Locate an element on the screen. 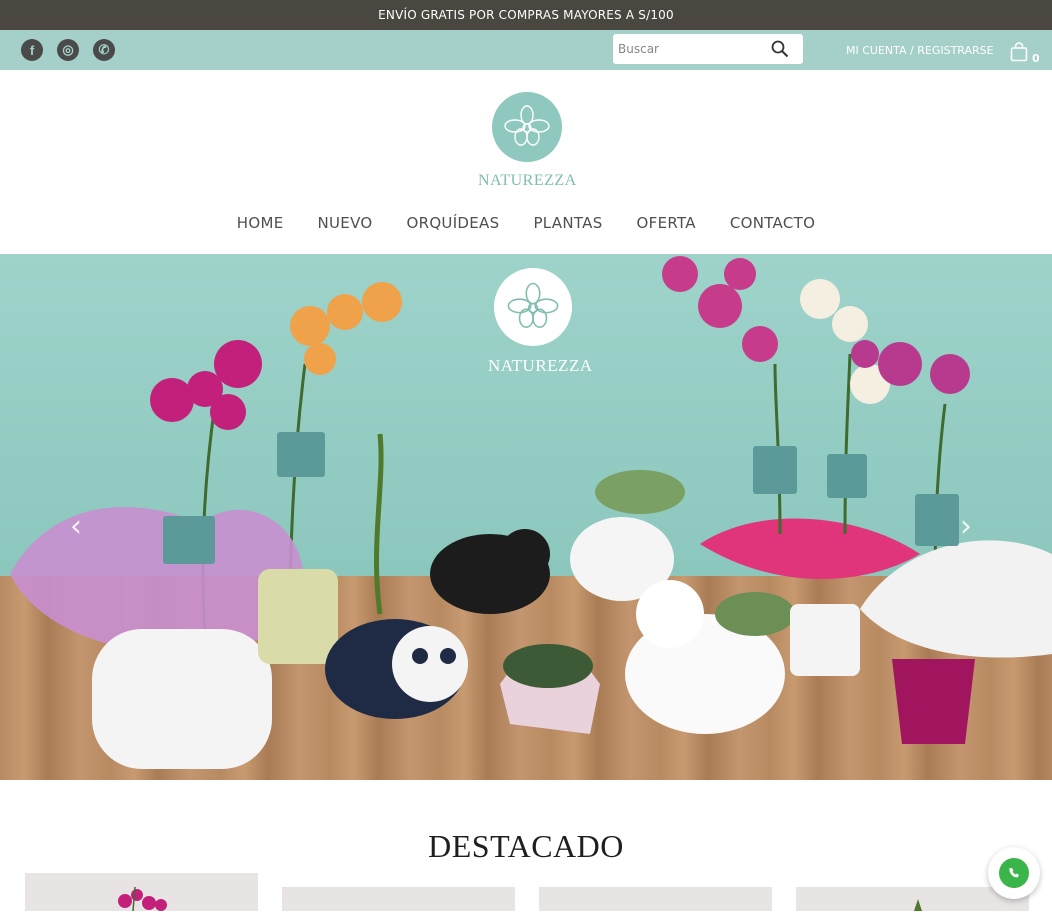 The height and width of the screenshot is (915, 1052). nav-contacto: CONTACTO is located at coordinates (772, 223).